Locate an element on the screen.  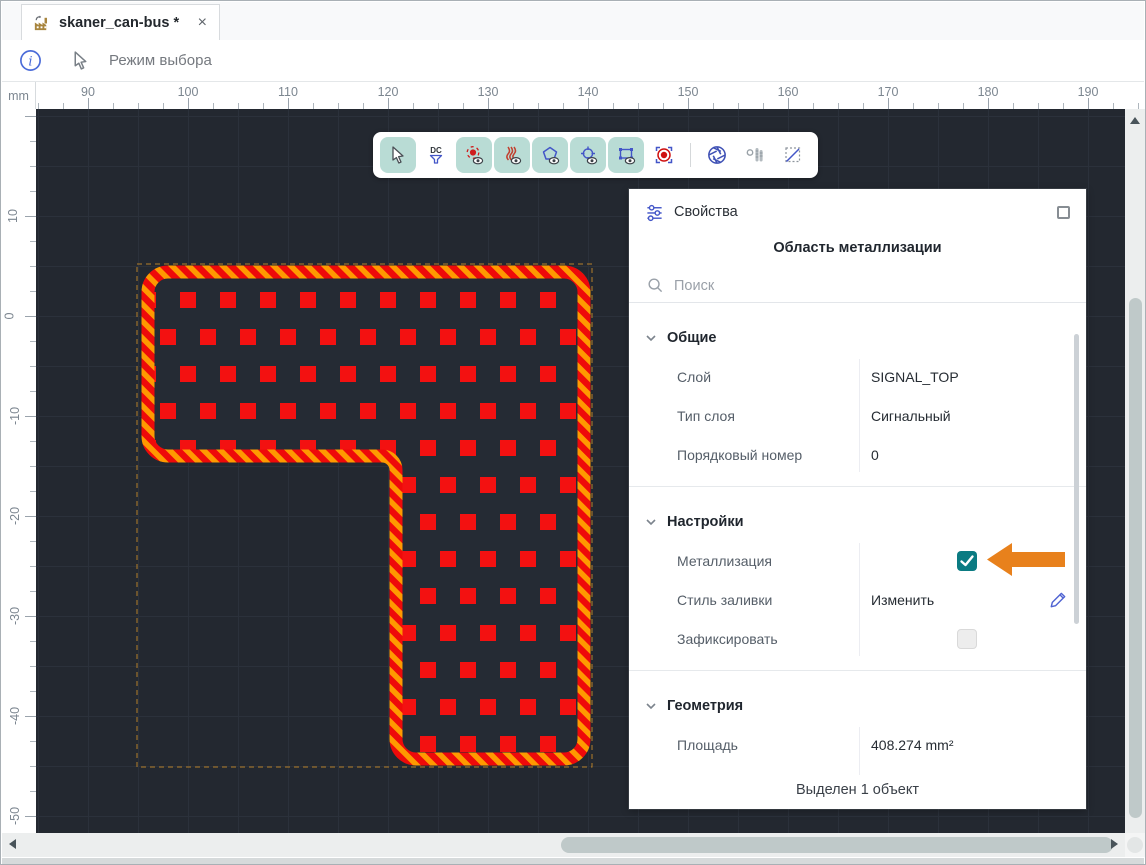
ruler-tick-label: 100 is located at coordinates (188, 92).